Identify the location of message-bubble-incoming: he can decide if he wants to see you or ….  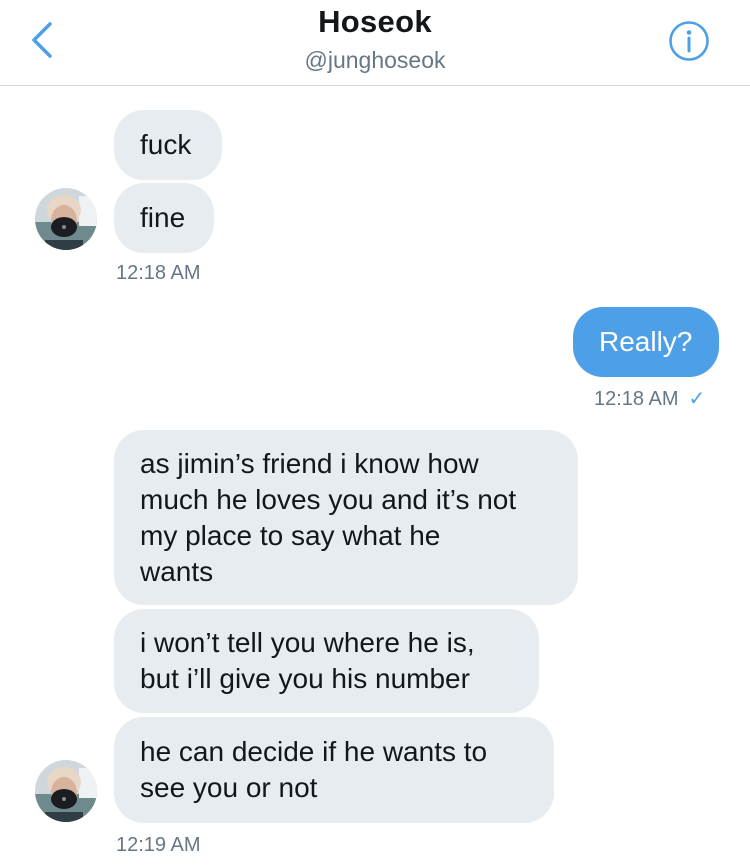
(334, 770).